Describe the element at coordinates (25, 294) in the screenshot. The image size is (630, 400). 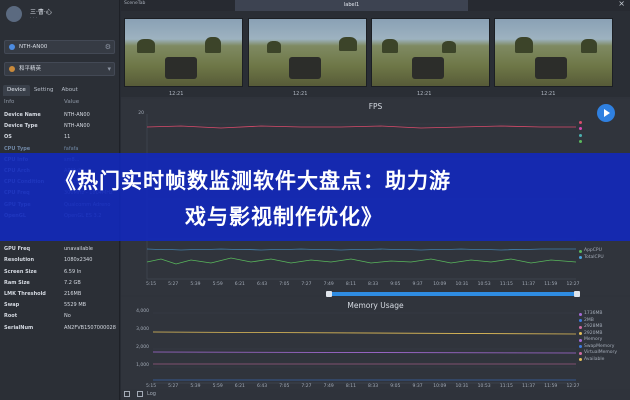
I see `info-key: LMK Threshold` at that location.